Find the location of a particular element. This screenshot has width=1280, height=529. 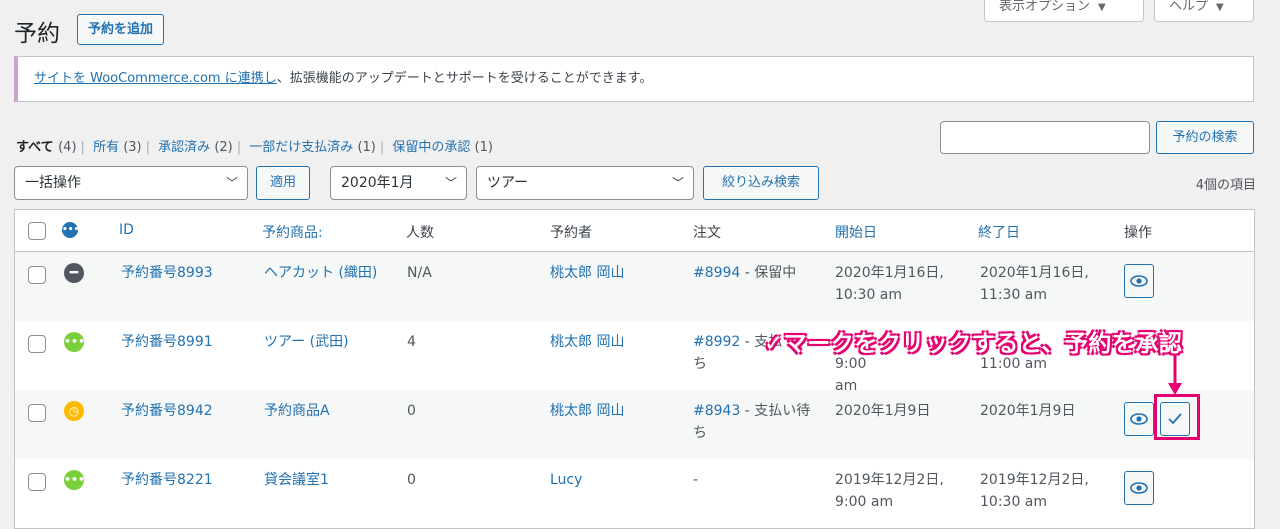

add-booking-button: 予約を追加 is located at coordinates (121, 29).